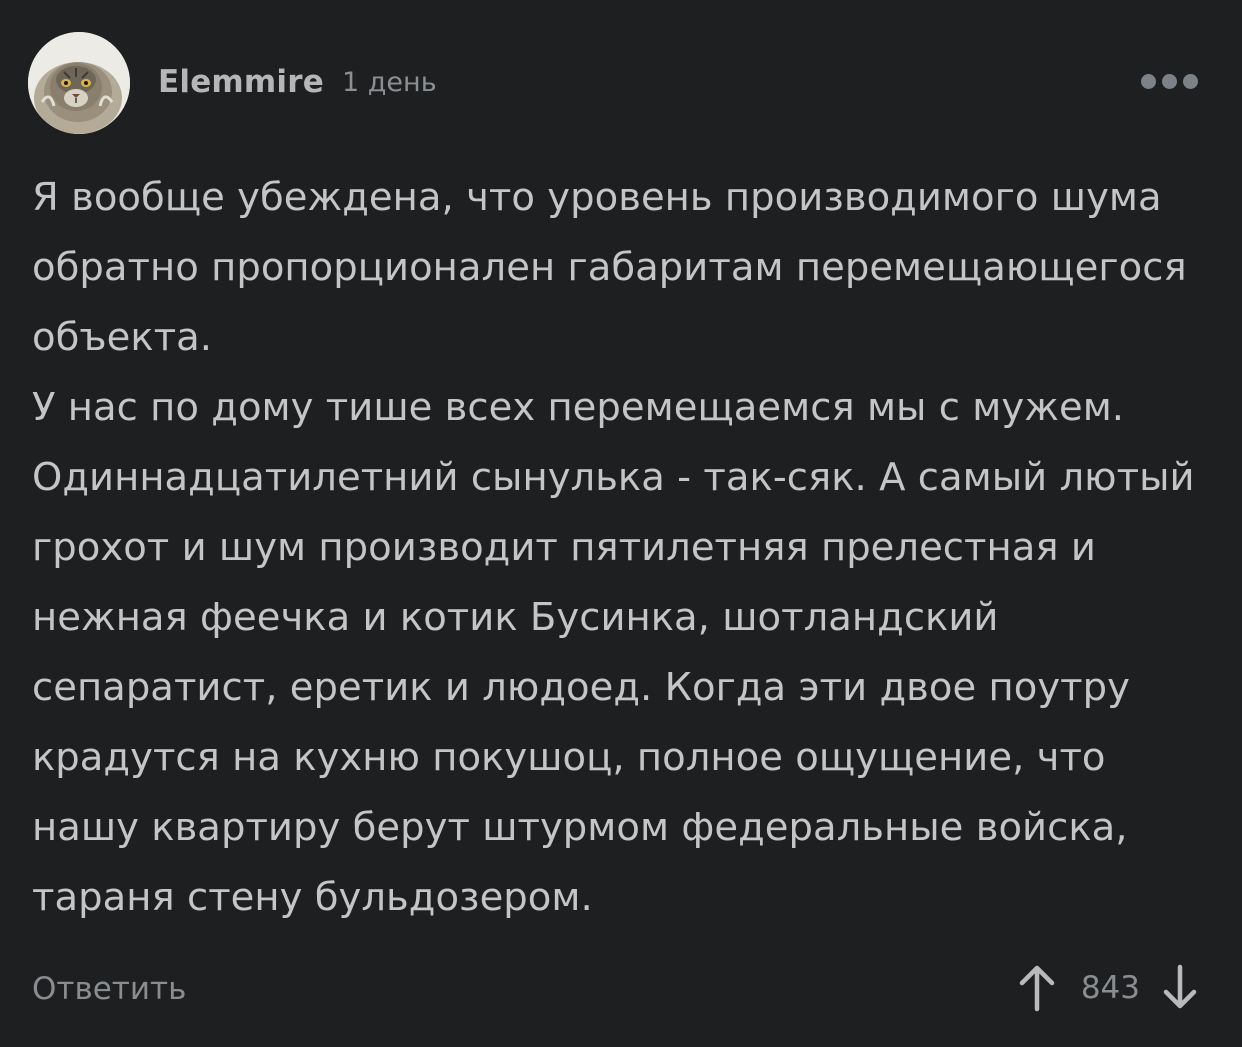 The image size is (1242, 1047). Describe the element at coordinates (109, 989) in the screenshot. I see `reply-button: Ответить` at that location.